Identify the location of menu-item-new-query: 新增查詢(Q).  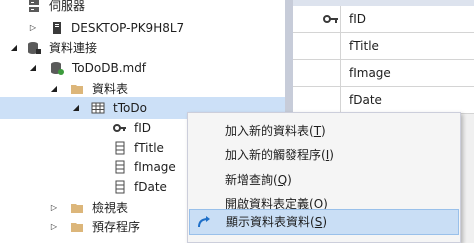
(324, 180).